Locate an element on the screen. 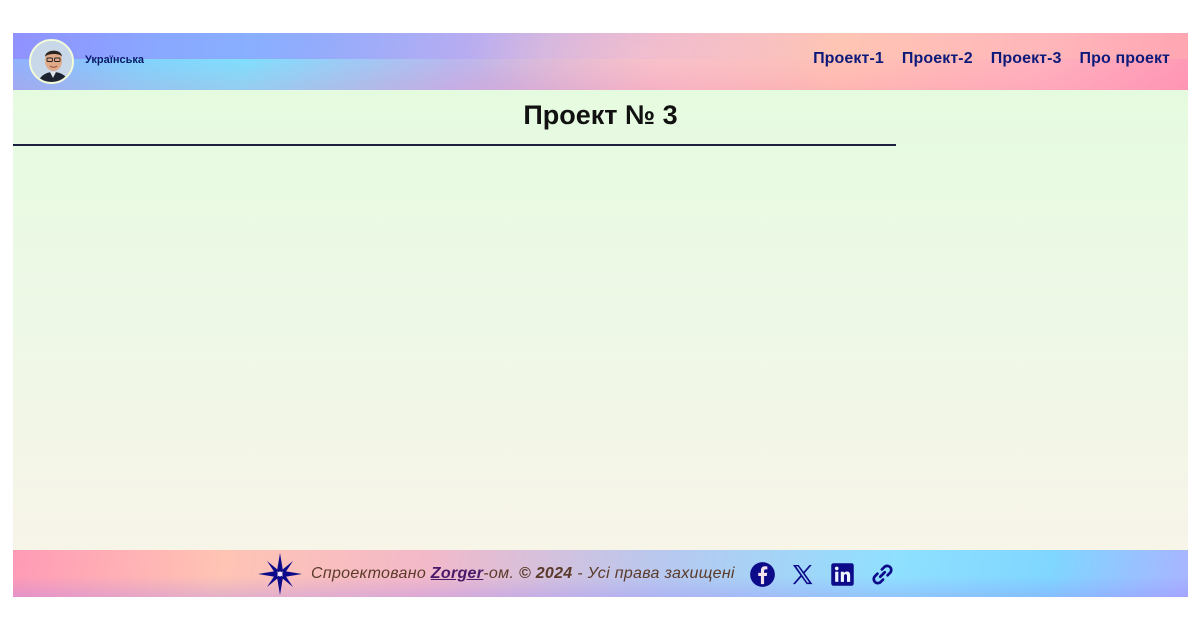 This screenshot has height=630, width=1200. avatar is located at coordinates (51, 61).